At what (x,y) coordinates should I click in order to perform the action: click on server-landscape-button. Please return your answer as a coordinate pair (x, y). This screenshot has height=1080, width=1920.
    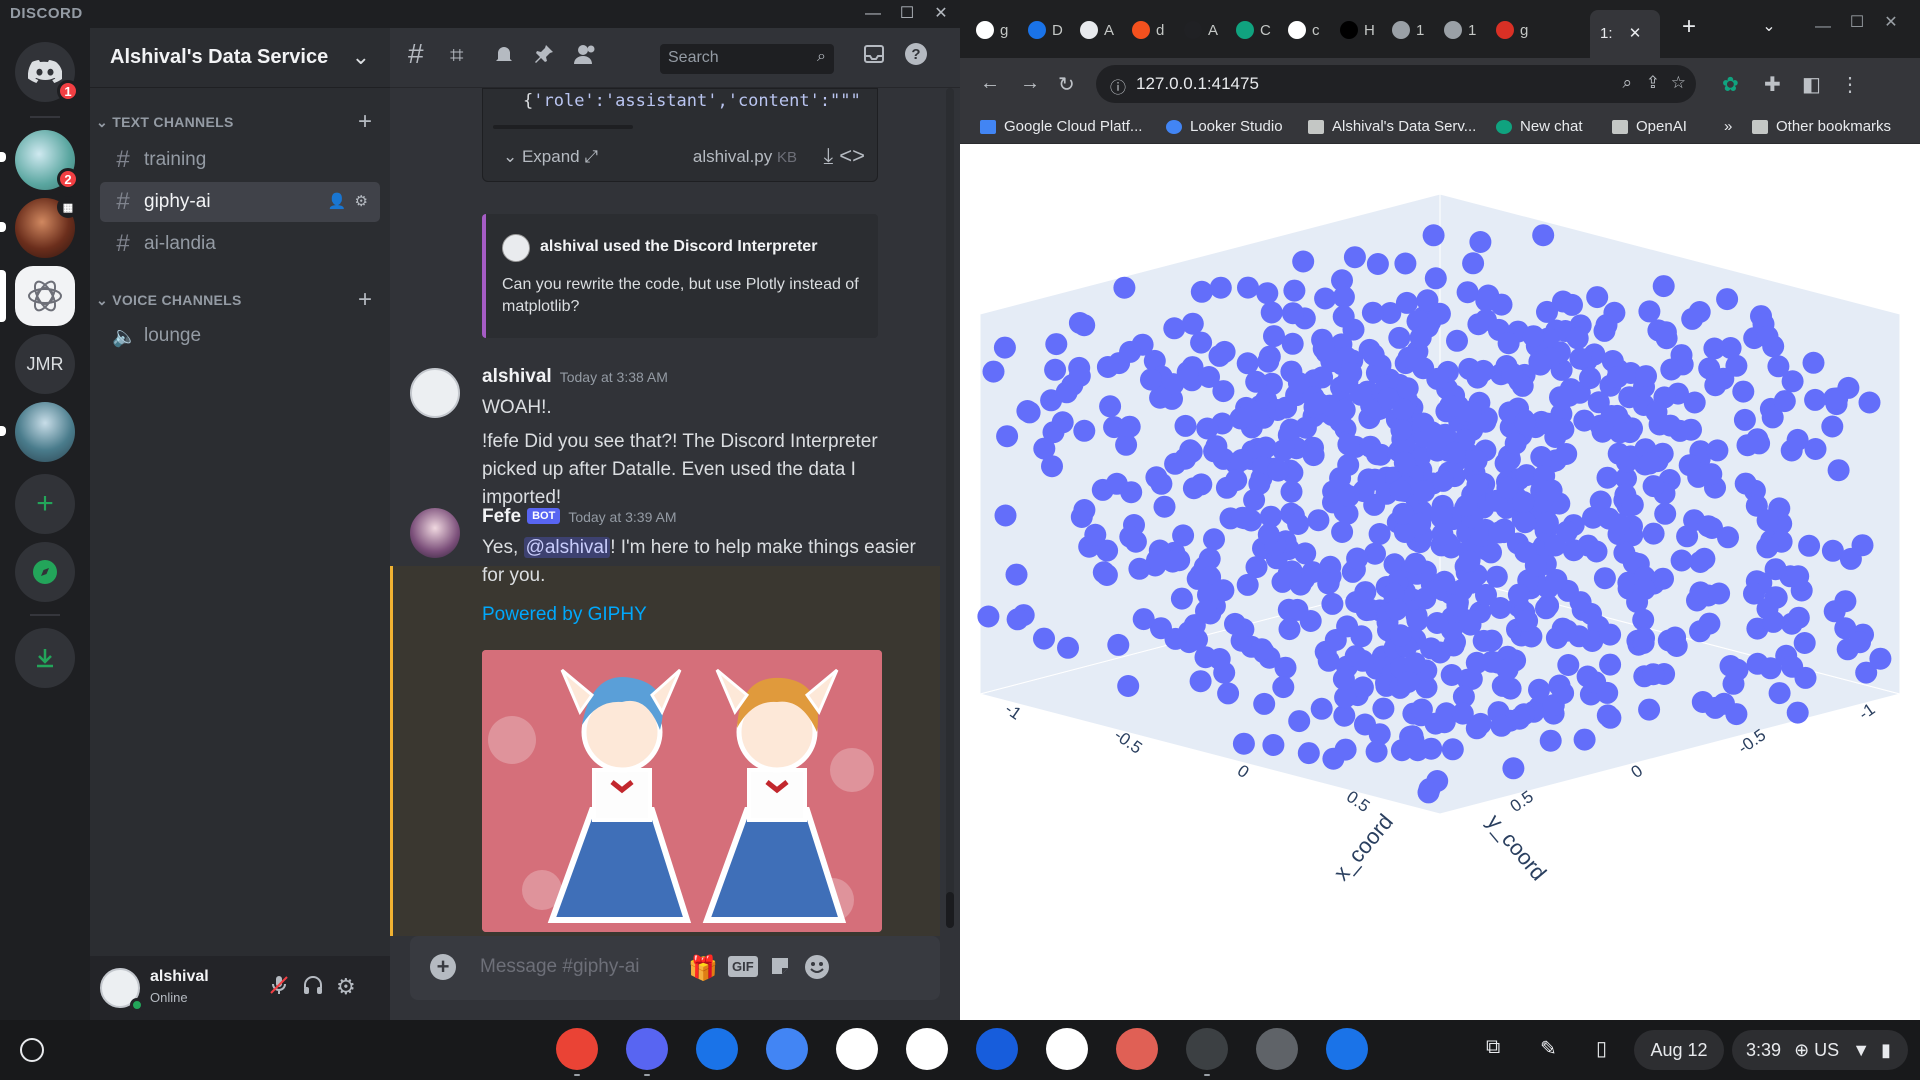
    Looking at the image, I should click on (45, 432).